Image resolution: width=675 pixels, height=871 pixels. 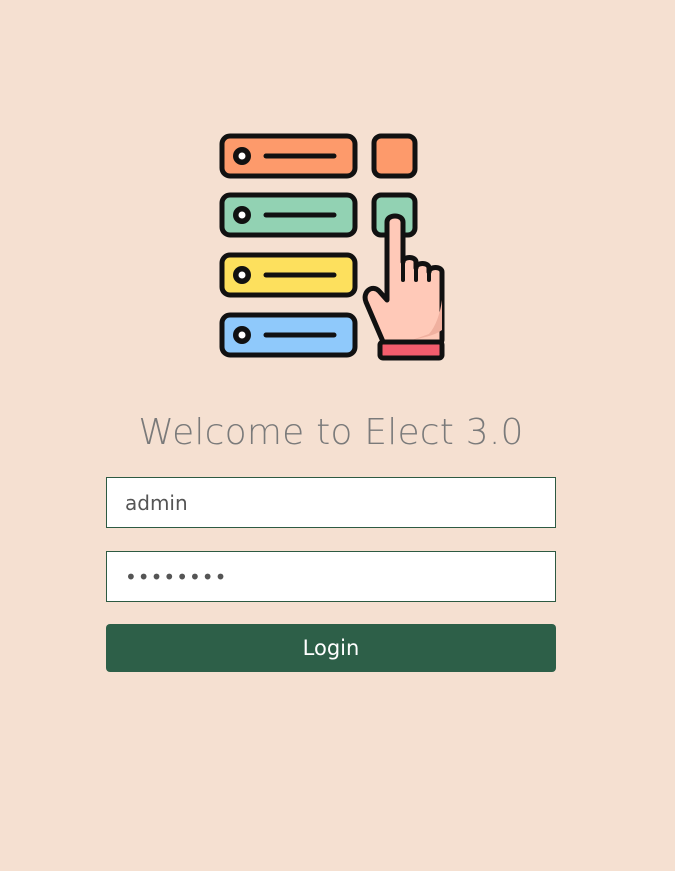 What do you see at coordinates (331, 576) in the screenshot?
I see `password-input` at bounding box center [331, 576].